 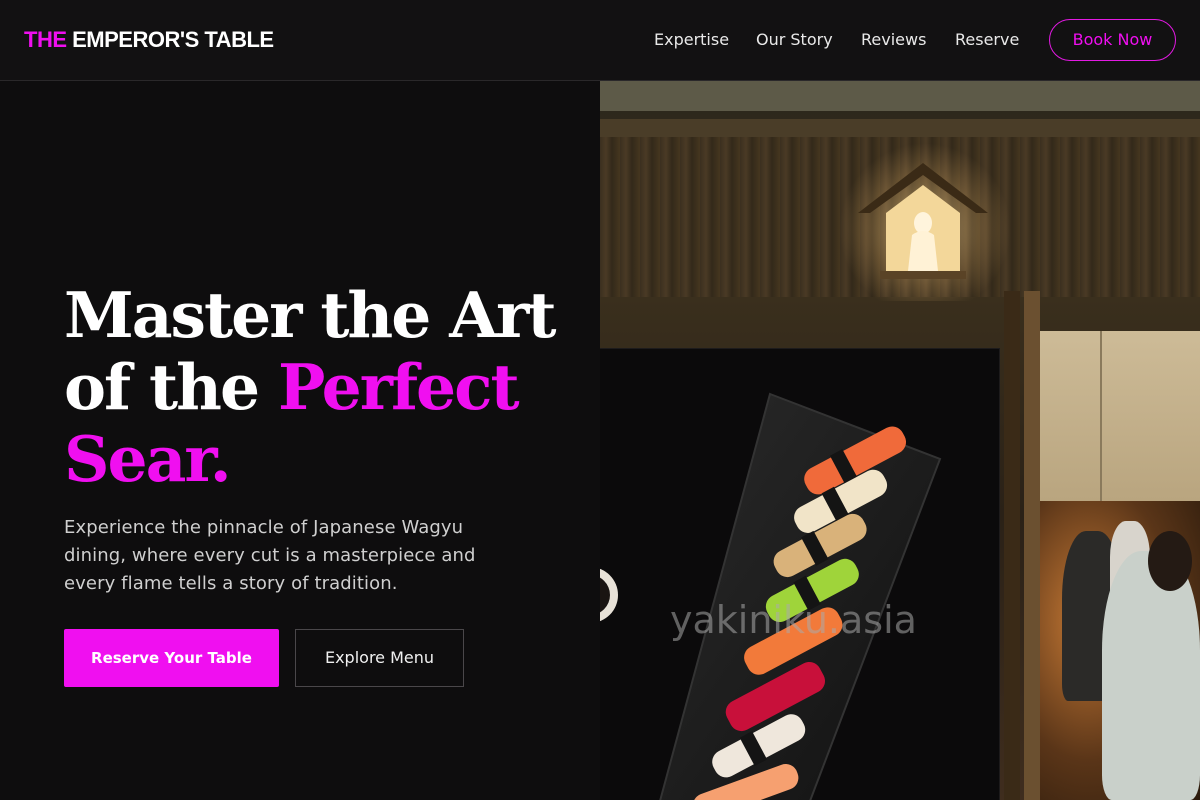 What do you see at coordinates (148, 459) in the screenshot?
I see `hero-title-line3: Sear.` at bounding box center [148, 459].